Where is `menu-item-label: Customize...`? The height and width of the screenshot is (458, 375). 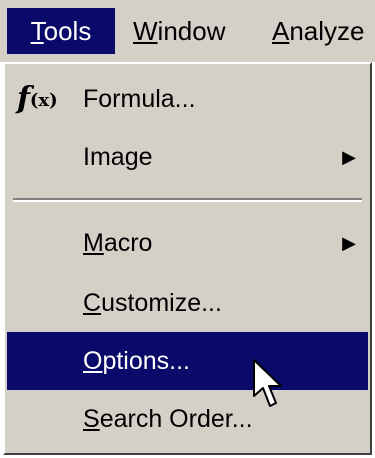 menu-item-label: Customize... is located at coordinates (152, 303).